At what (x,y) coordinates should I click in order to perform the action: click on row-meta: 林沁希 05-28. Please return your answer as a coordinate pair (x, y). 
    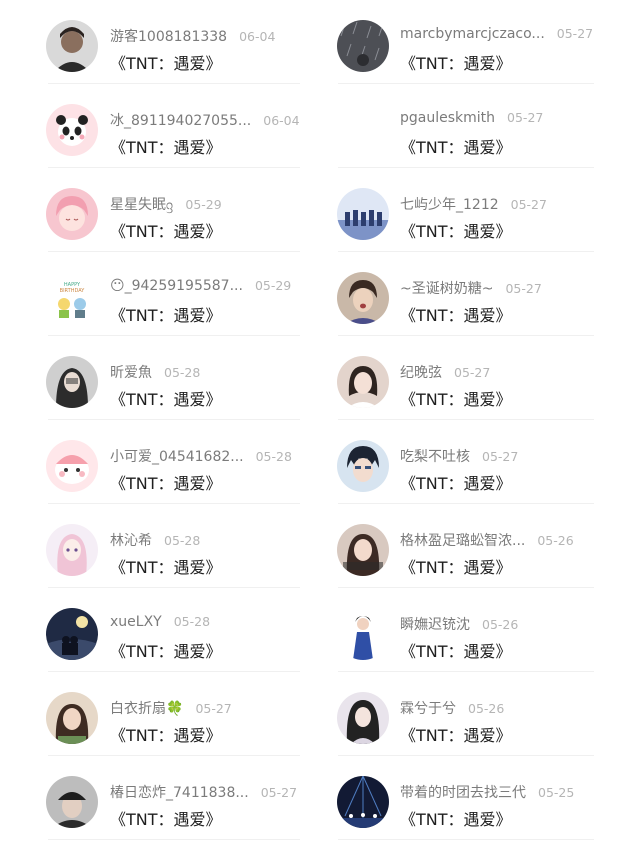
    Looking at the image, I should click on (155, 540).